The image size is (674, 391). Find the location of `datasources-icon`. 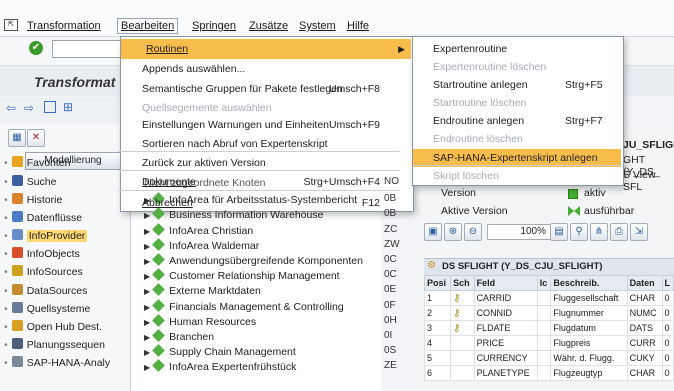

datasources-icon is located at coordinates (17, 289).